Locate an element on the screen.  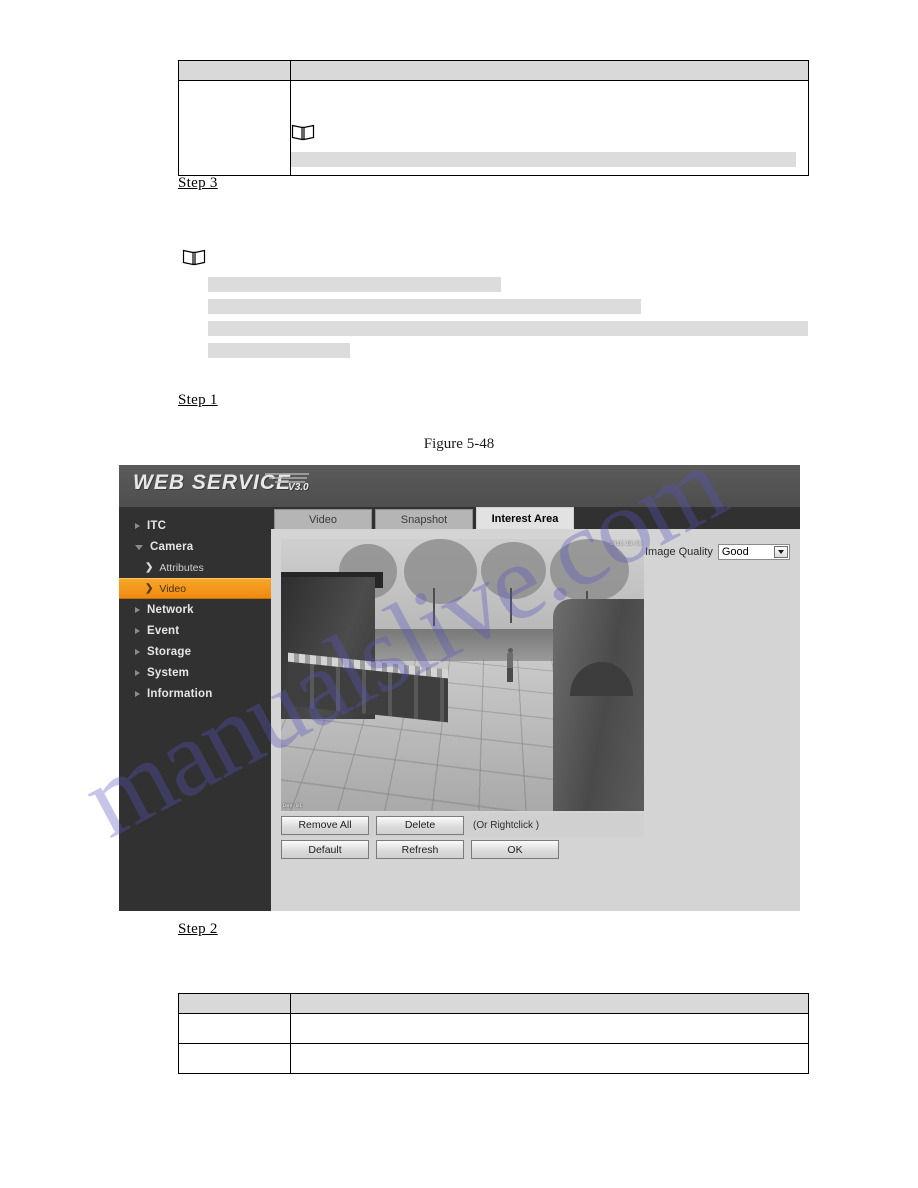
refresh-button: Refresh is located at coordinates (420, 849).